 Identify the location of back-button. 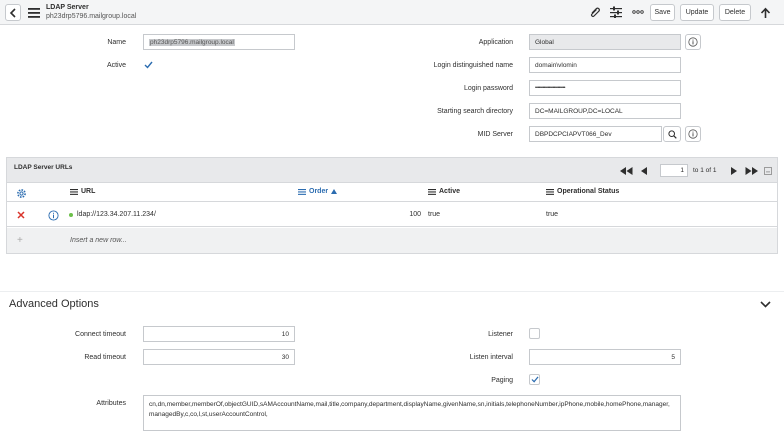
(13, 12).